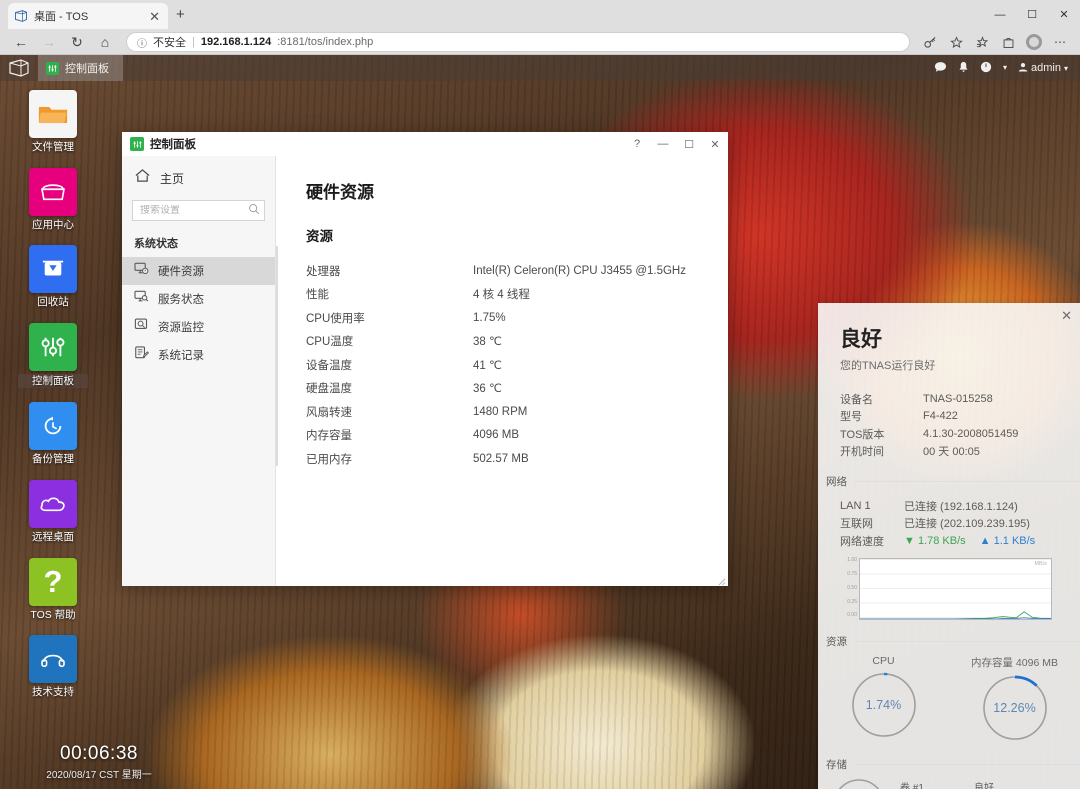 The width and height of the screenshot is (1080, 789). Describe the element at coordinates (198, 178) in the screenshot. I see `sidebar-item-home: 主页` at that location.